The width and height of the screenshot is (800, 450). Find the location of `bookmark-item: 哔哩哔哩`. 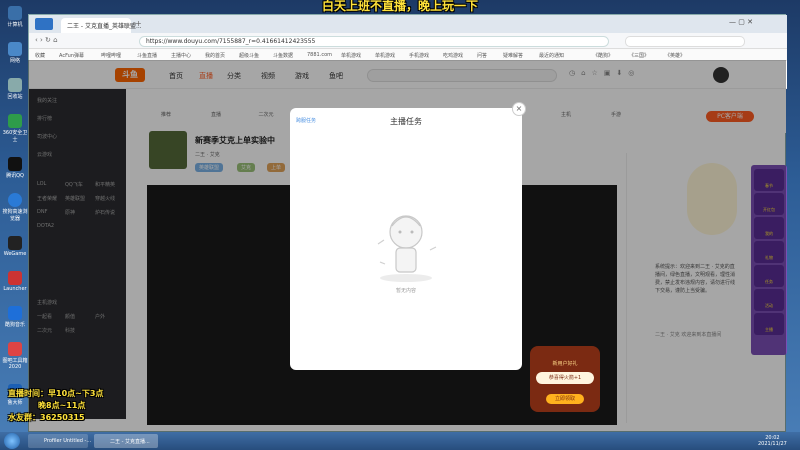

bookmark-item: 哔哩哔哩 is located at coordinates (111, 55).